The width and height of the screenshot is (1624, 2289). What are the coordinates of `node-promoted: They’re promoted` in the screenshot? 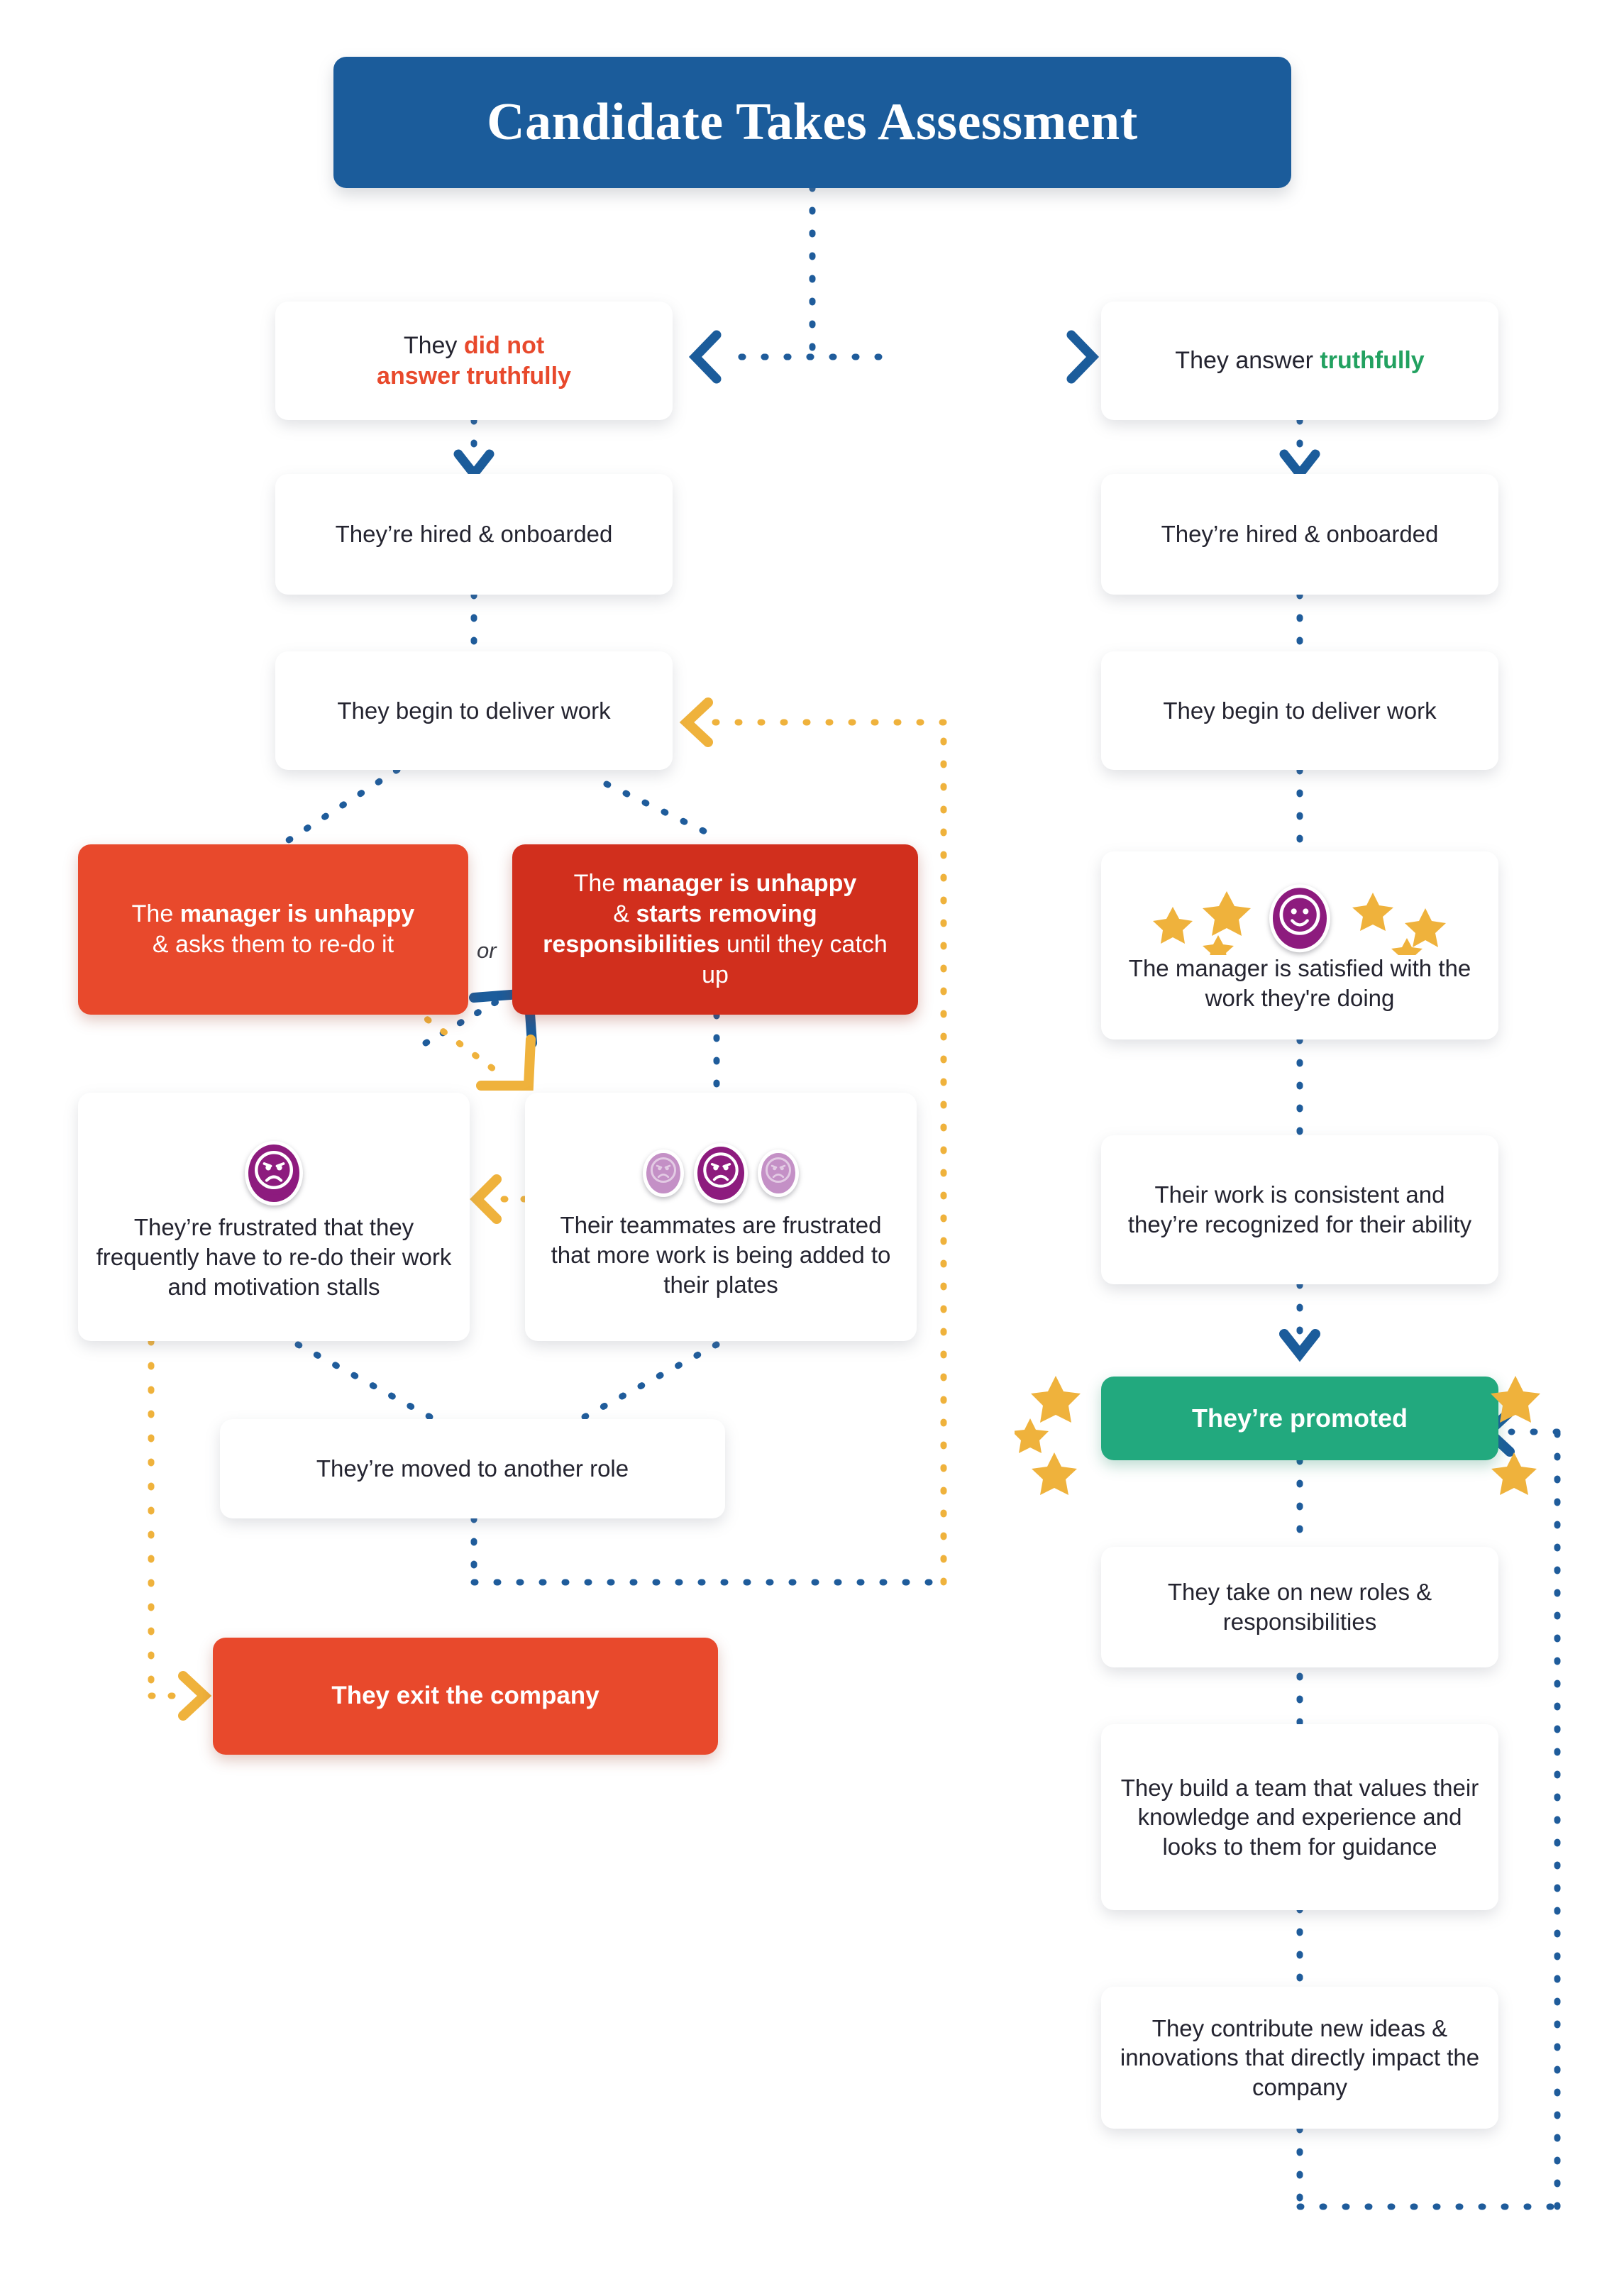 It's located at (1299, 1418).